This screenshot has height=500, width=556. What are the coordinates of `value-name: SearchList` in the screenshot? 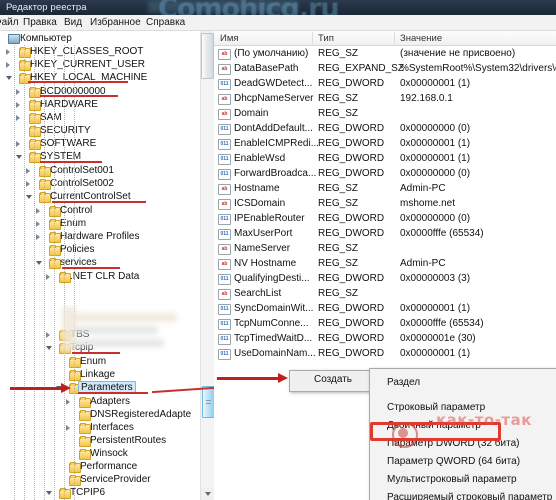 It's located at (258, 293).